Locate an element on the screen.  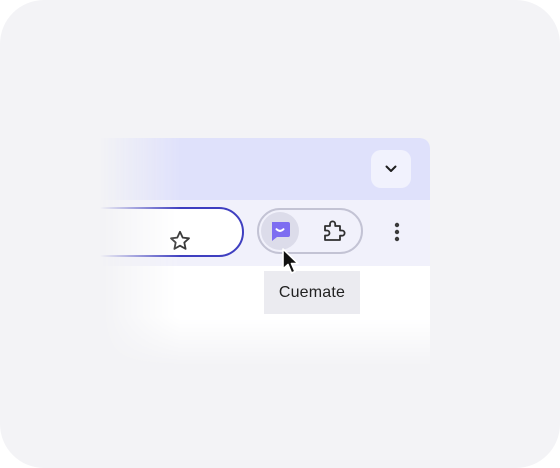
toolbar is located at coordinates (265, 233).